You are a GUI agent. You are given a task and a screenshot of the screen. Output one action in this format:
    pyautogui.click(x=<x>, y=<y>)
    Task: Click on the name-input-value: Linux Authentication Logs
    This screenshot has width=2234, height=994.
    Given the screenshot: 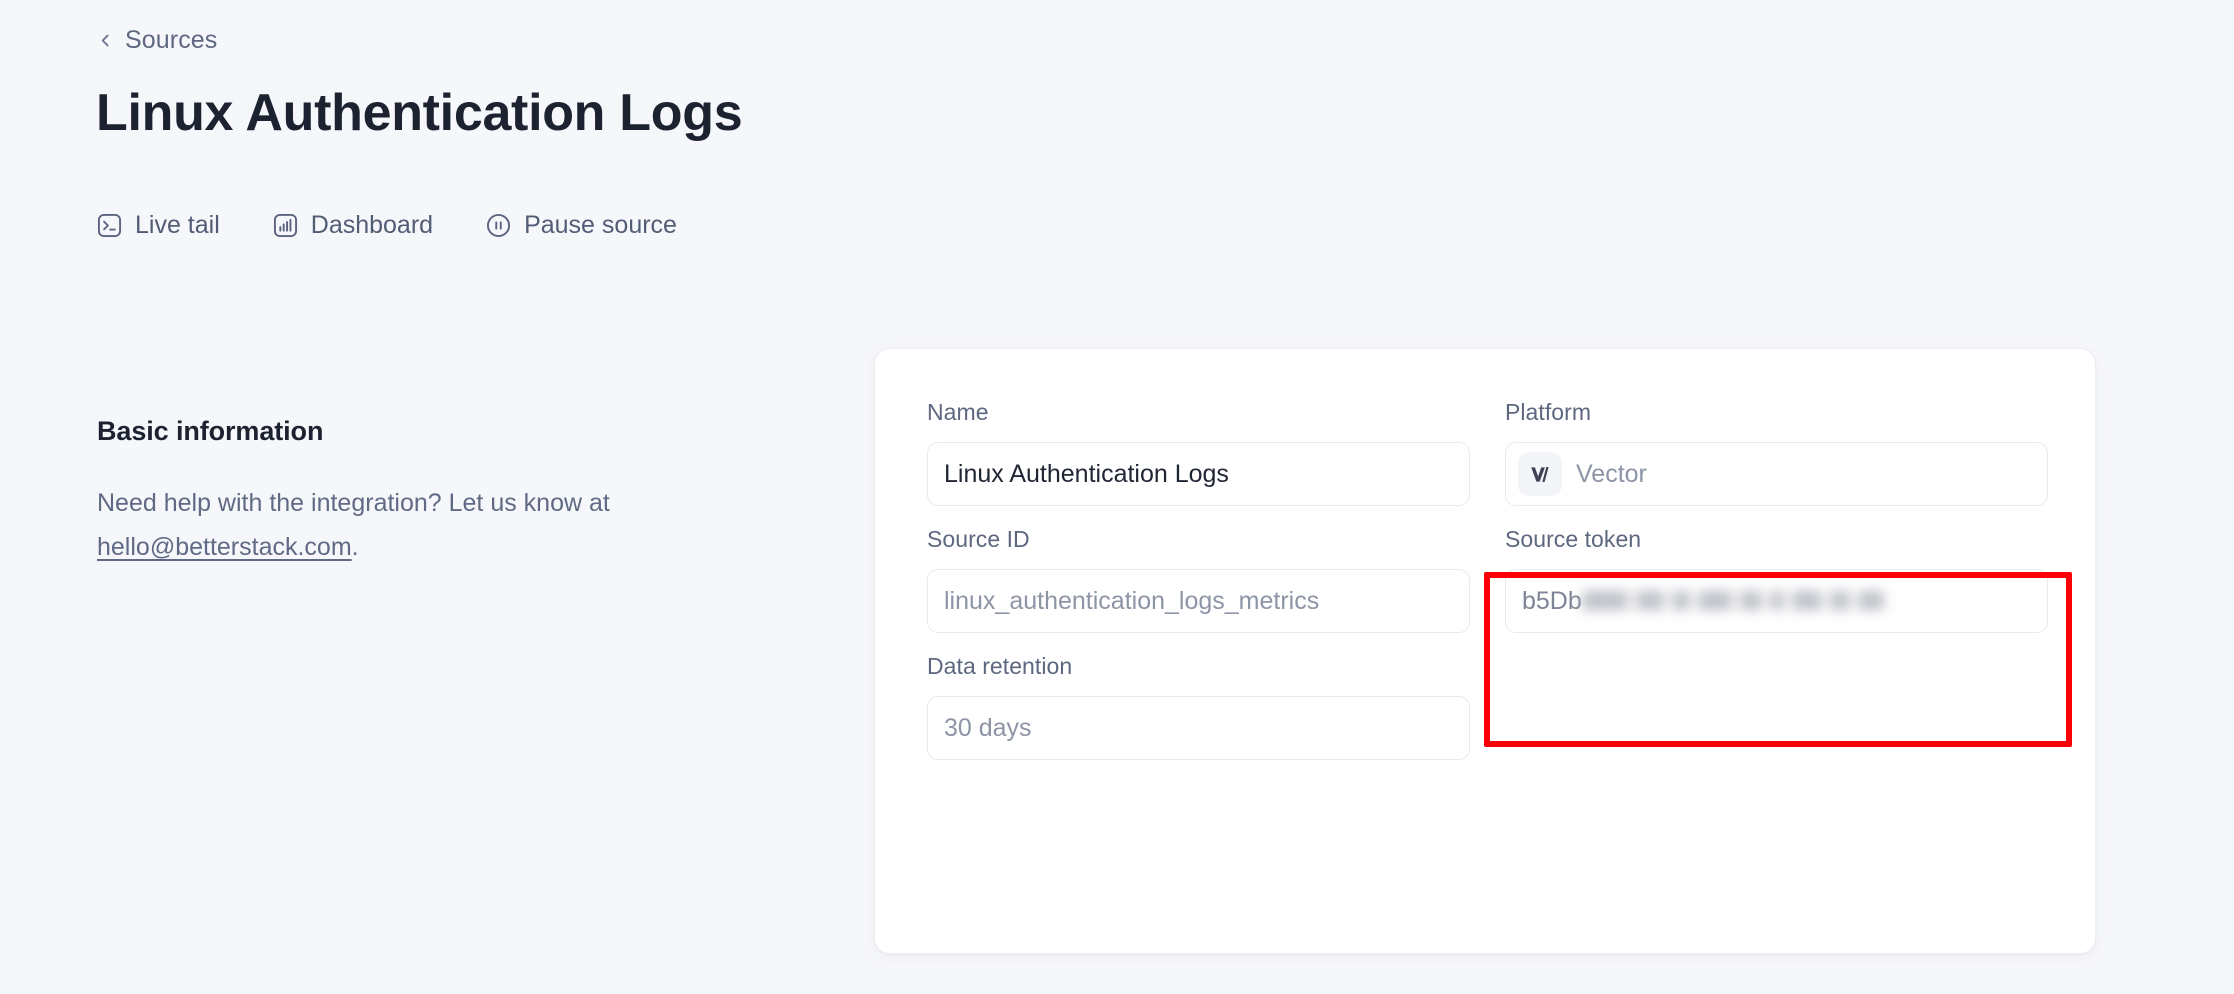 What is the action you would take?
    pyautogui.click(x=1086, y=474)
    